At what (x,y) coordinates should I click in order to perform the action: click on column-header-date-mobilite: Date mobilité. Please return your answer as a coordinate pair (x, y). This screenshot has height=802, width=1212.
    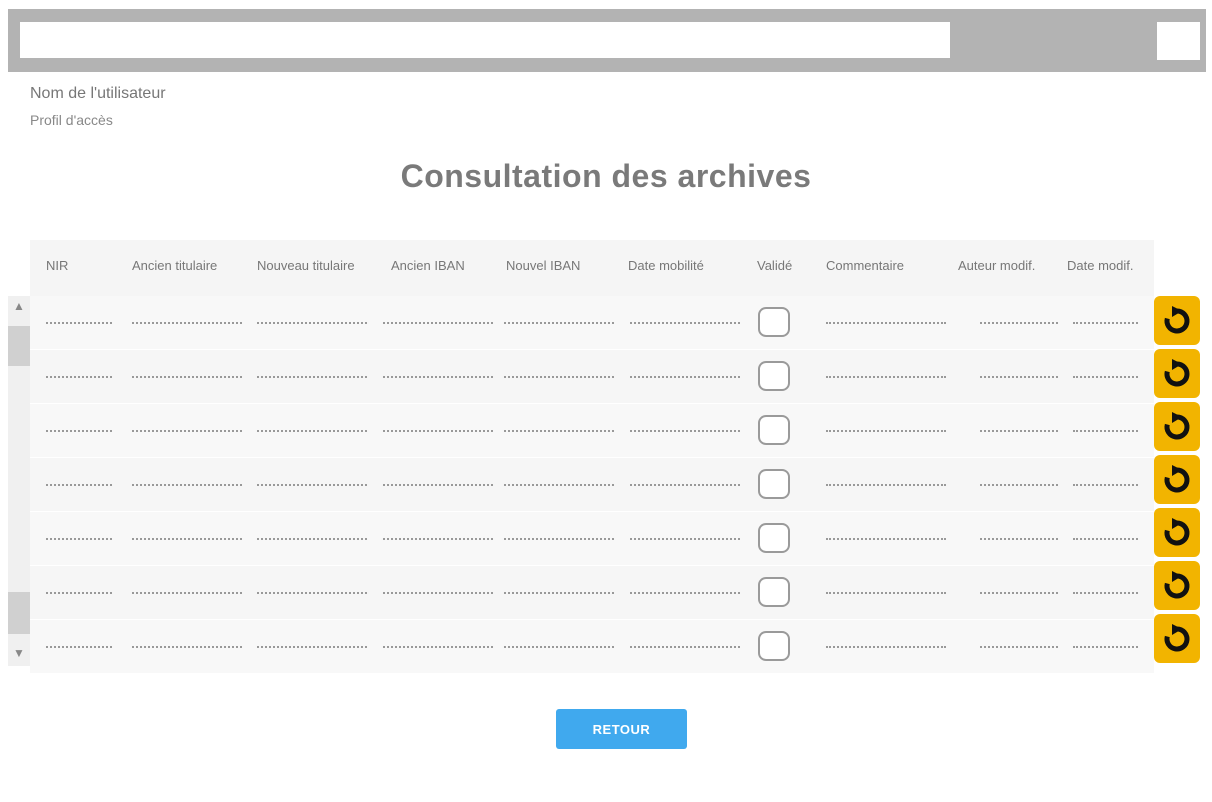
    Looking at the image, I should click on (666, 265).